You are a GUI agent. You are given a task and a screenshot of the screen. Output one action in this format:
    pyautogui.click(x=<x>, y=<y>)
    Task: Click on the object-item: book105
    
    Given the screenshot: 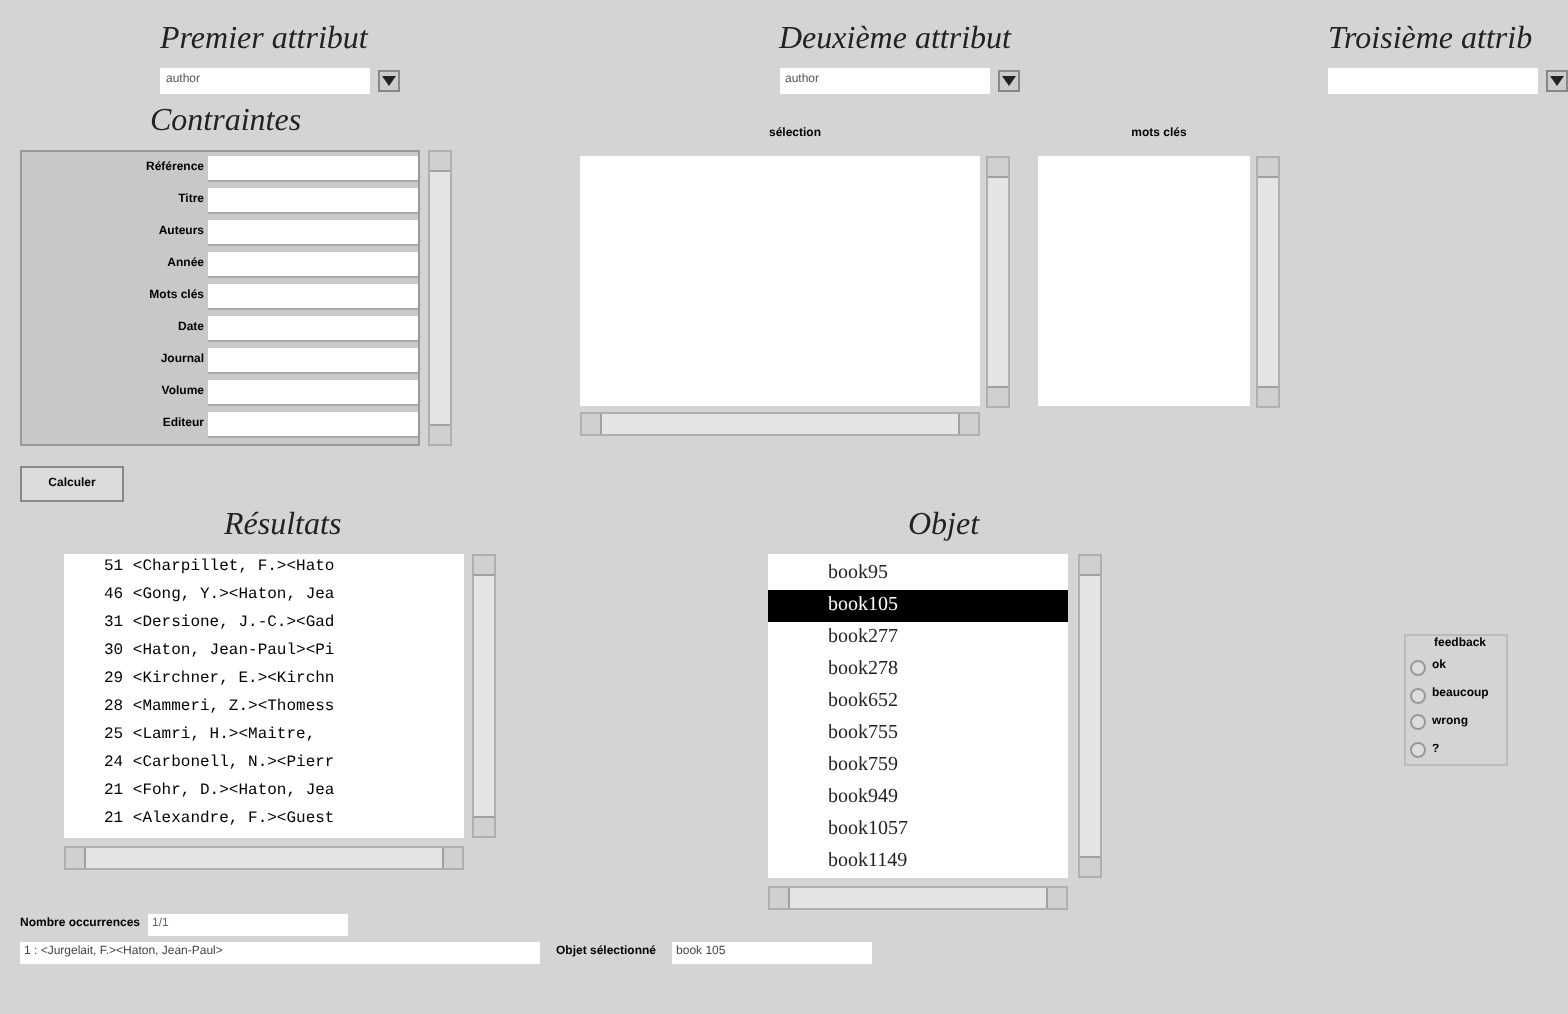 What is the action you would take?
    pyautogui.click(x=918, y=606)
    